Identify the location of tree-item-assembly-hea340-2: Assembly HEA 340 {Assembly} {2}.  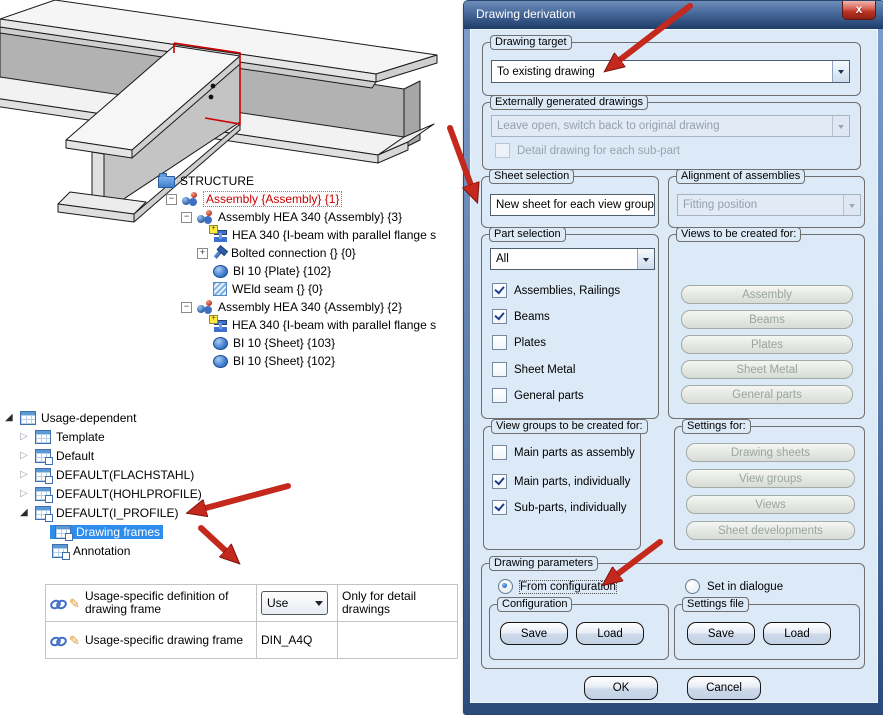
(307, 307).